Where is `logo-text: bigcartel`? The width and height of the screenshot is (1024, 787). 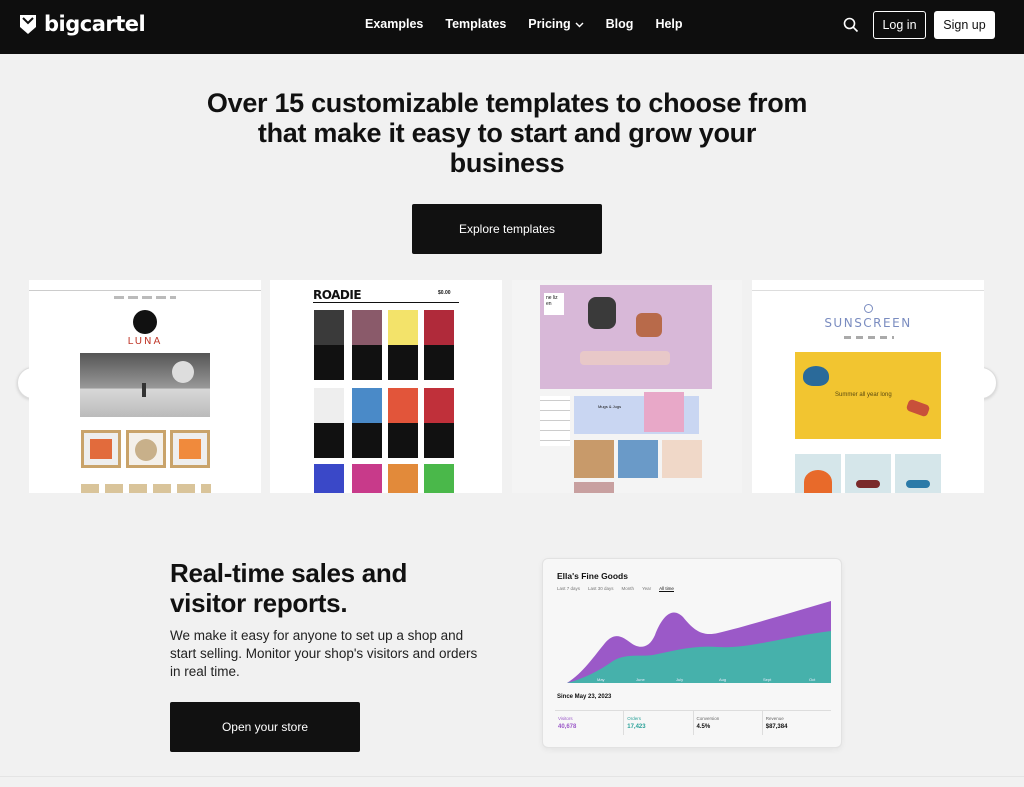
logo-text: bigcartel is located at coordinates (95, 24).